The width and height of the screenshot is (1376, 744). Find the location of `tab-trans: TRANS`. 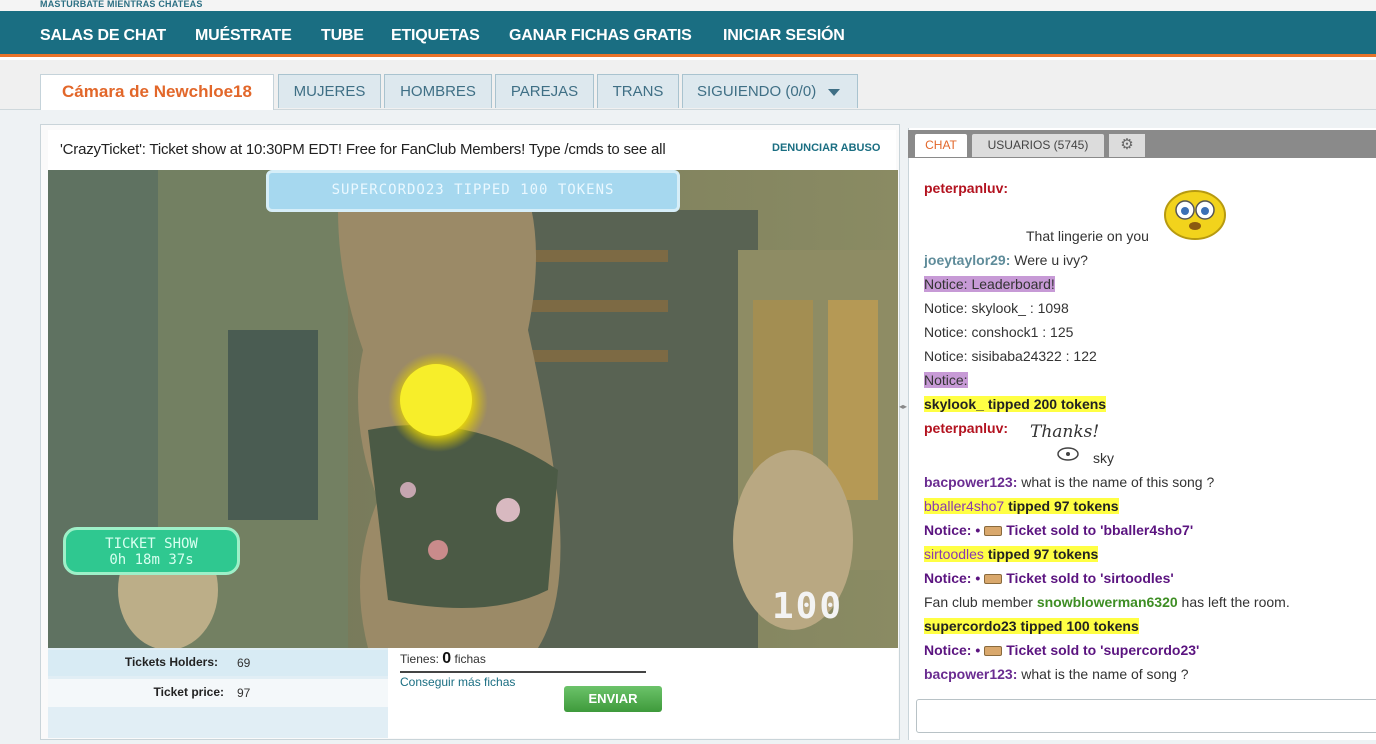

tab-trans: TRANS is located at coordinates (638, 91).